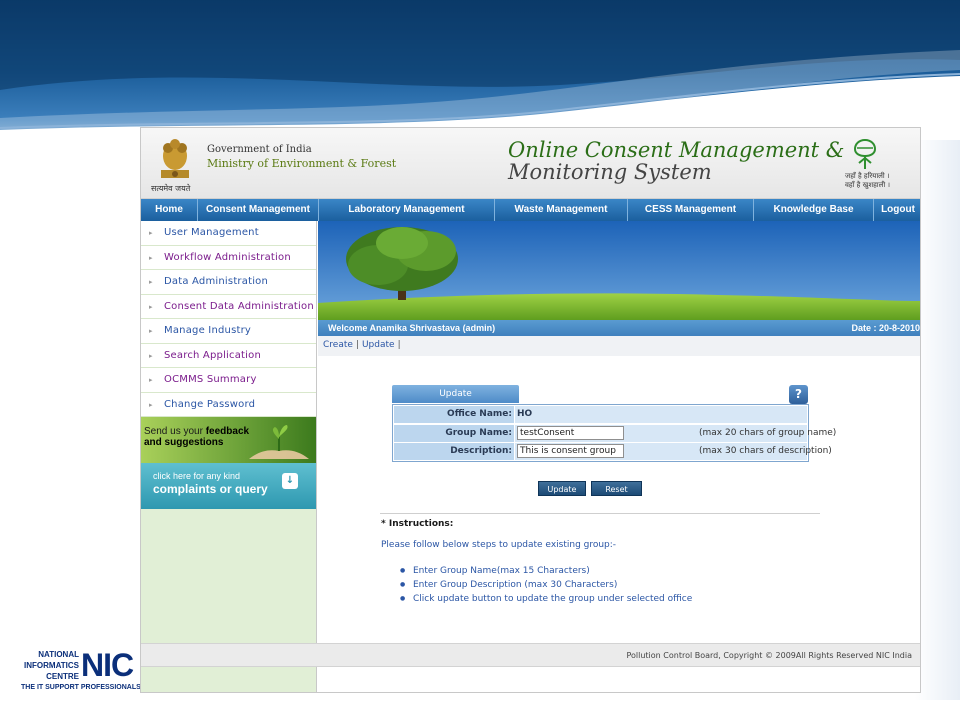  Describe the element at coordinates (338, 345) in the screenshot. I see `create-link: Create` at that location.